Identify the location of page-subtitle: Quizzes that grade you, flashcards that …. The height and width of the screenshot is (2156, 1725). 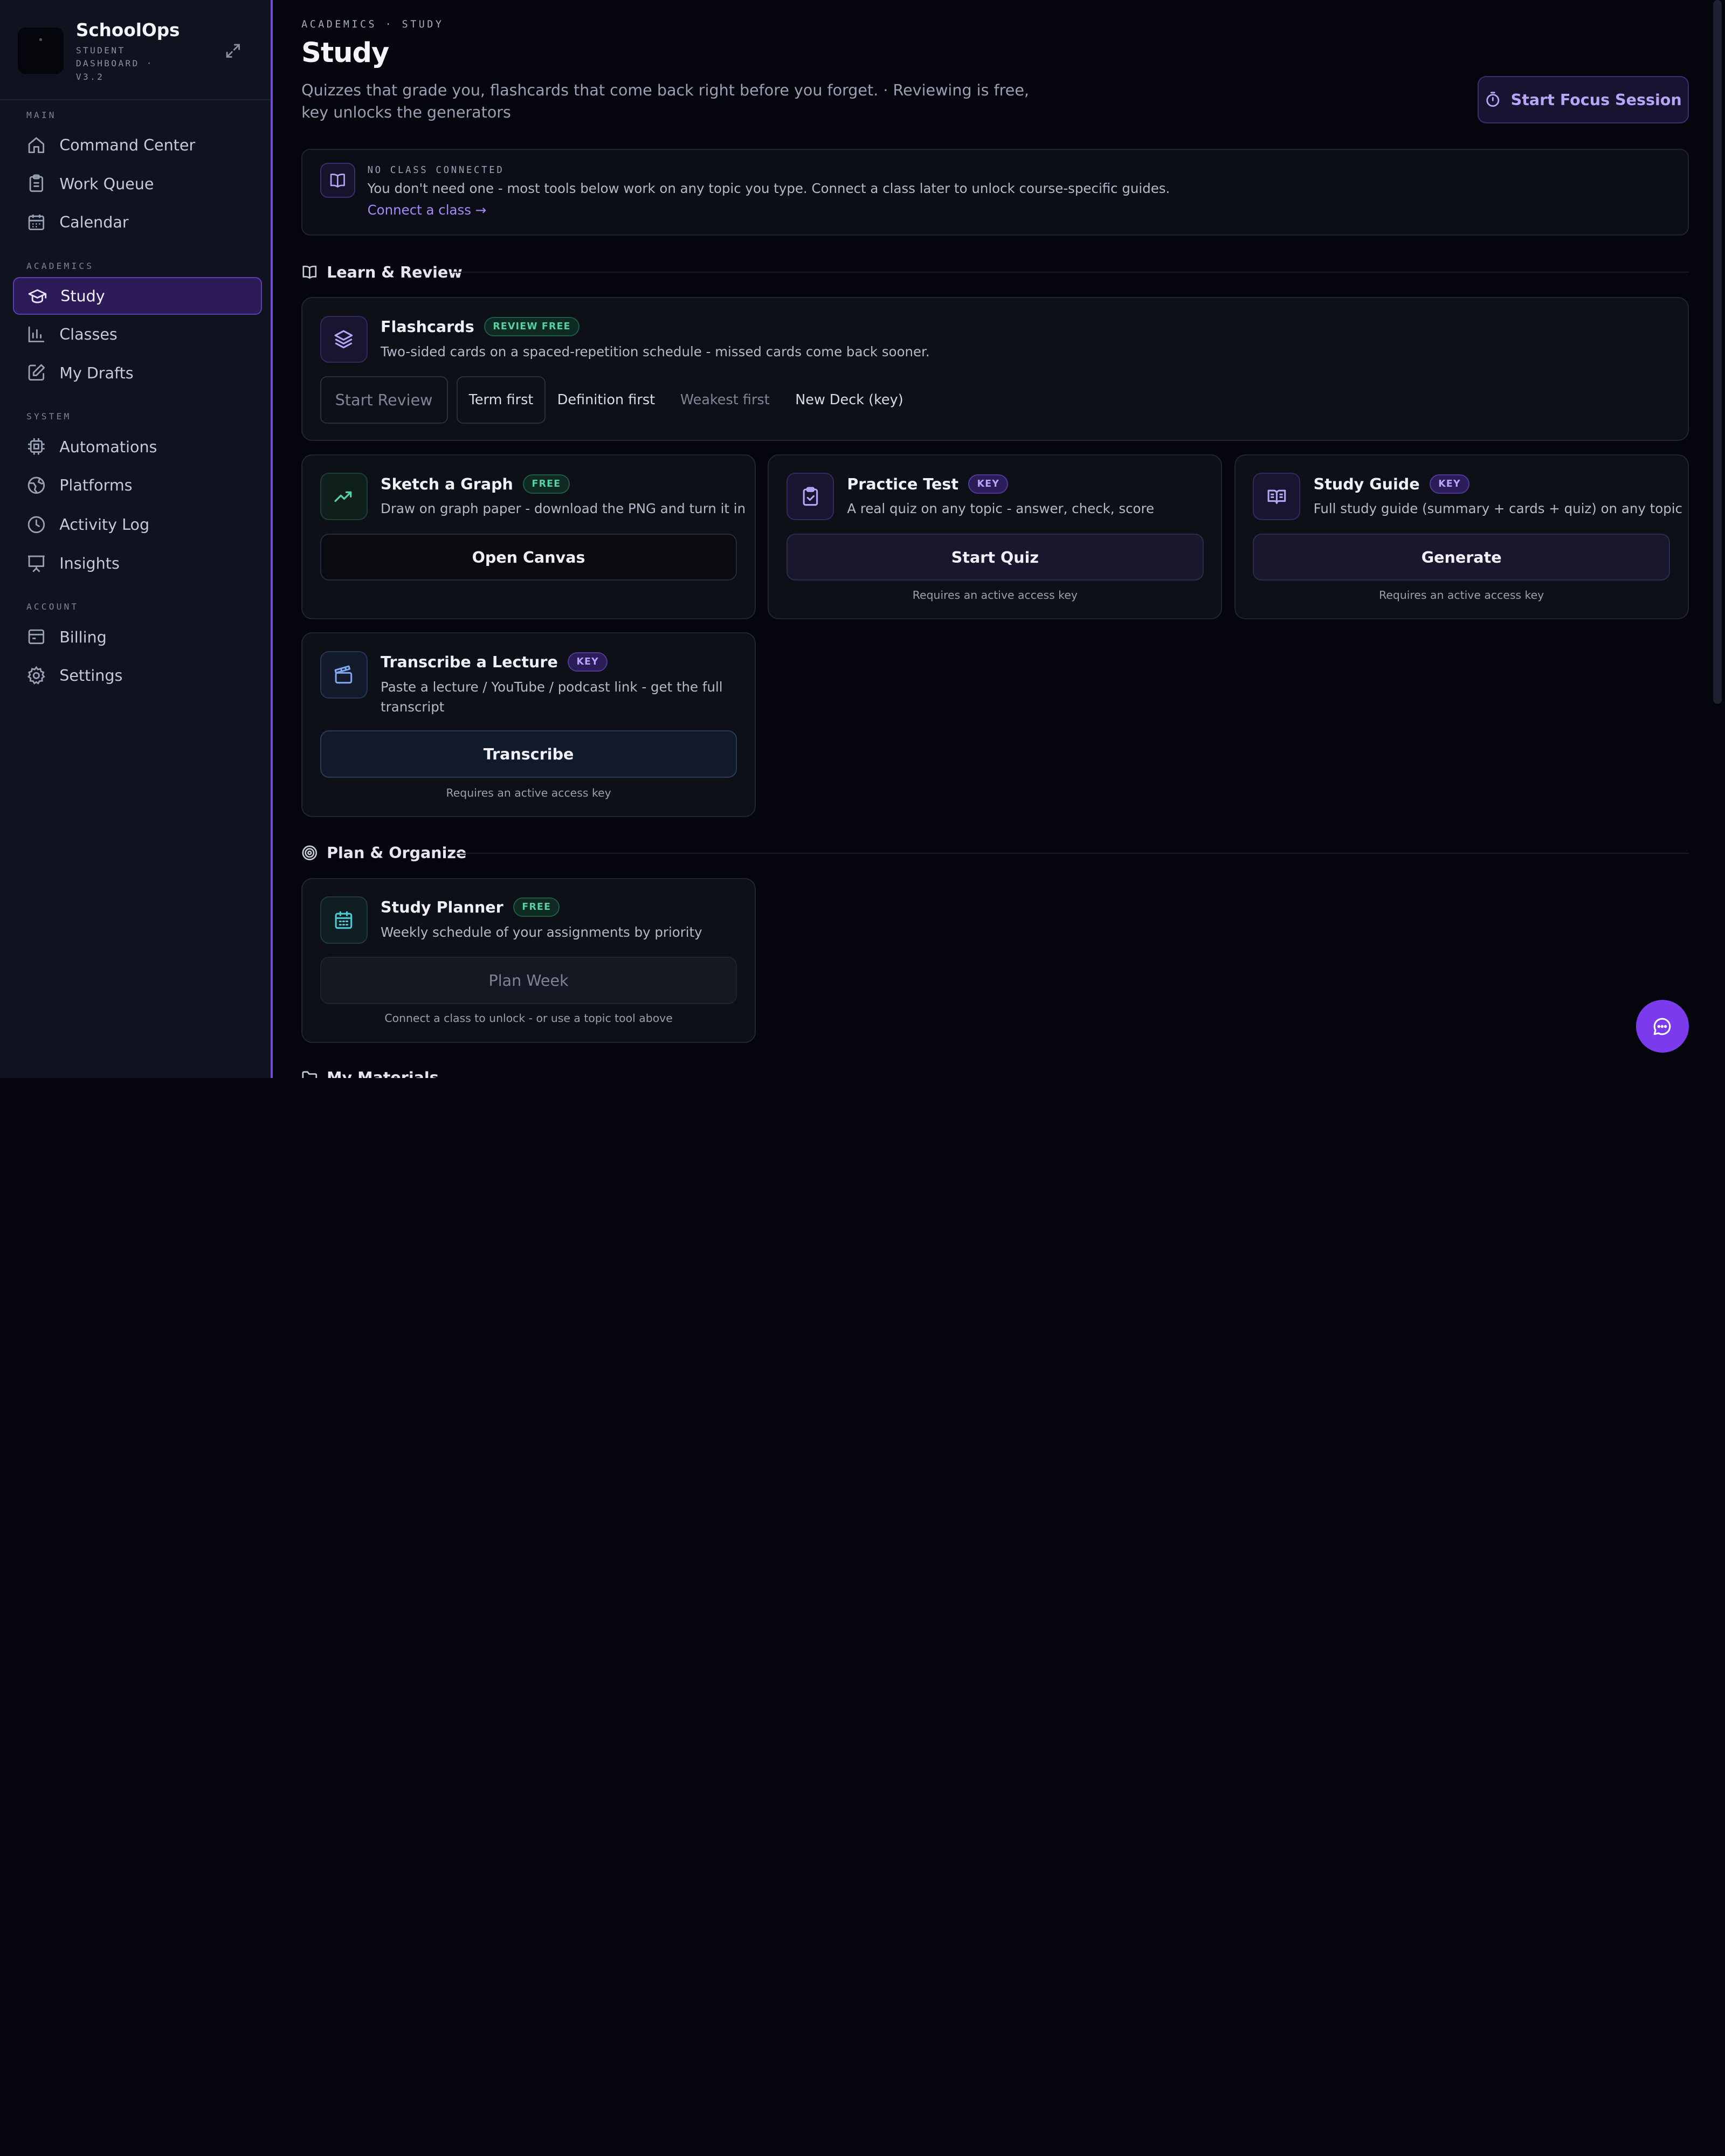
(665, 100).